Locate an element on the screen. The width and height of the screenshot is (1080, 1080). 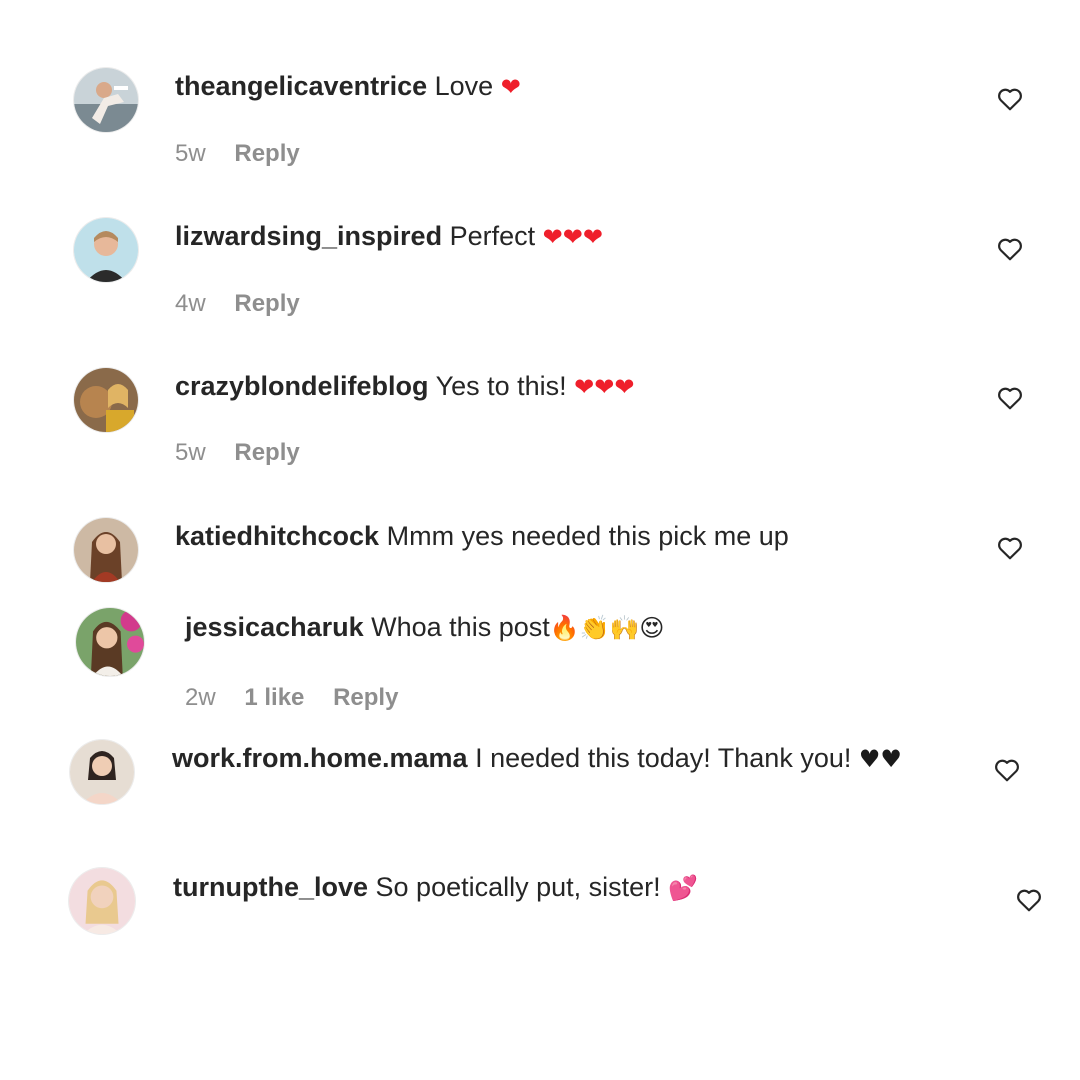
comment-username: turnupthe_love is located at coordinates (270, 887).